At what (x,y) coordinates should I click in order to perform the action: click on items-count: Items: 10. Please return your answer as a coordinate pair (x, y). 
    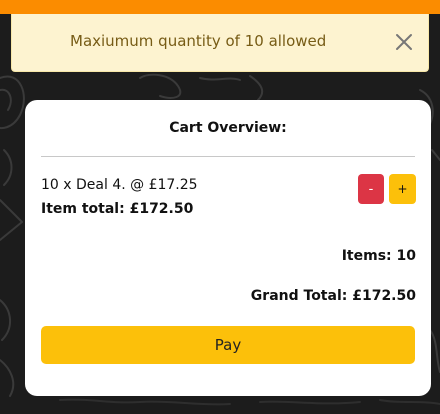
    Looking at the image, I should click on (378, 256).